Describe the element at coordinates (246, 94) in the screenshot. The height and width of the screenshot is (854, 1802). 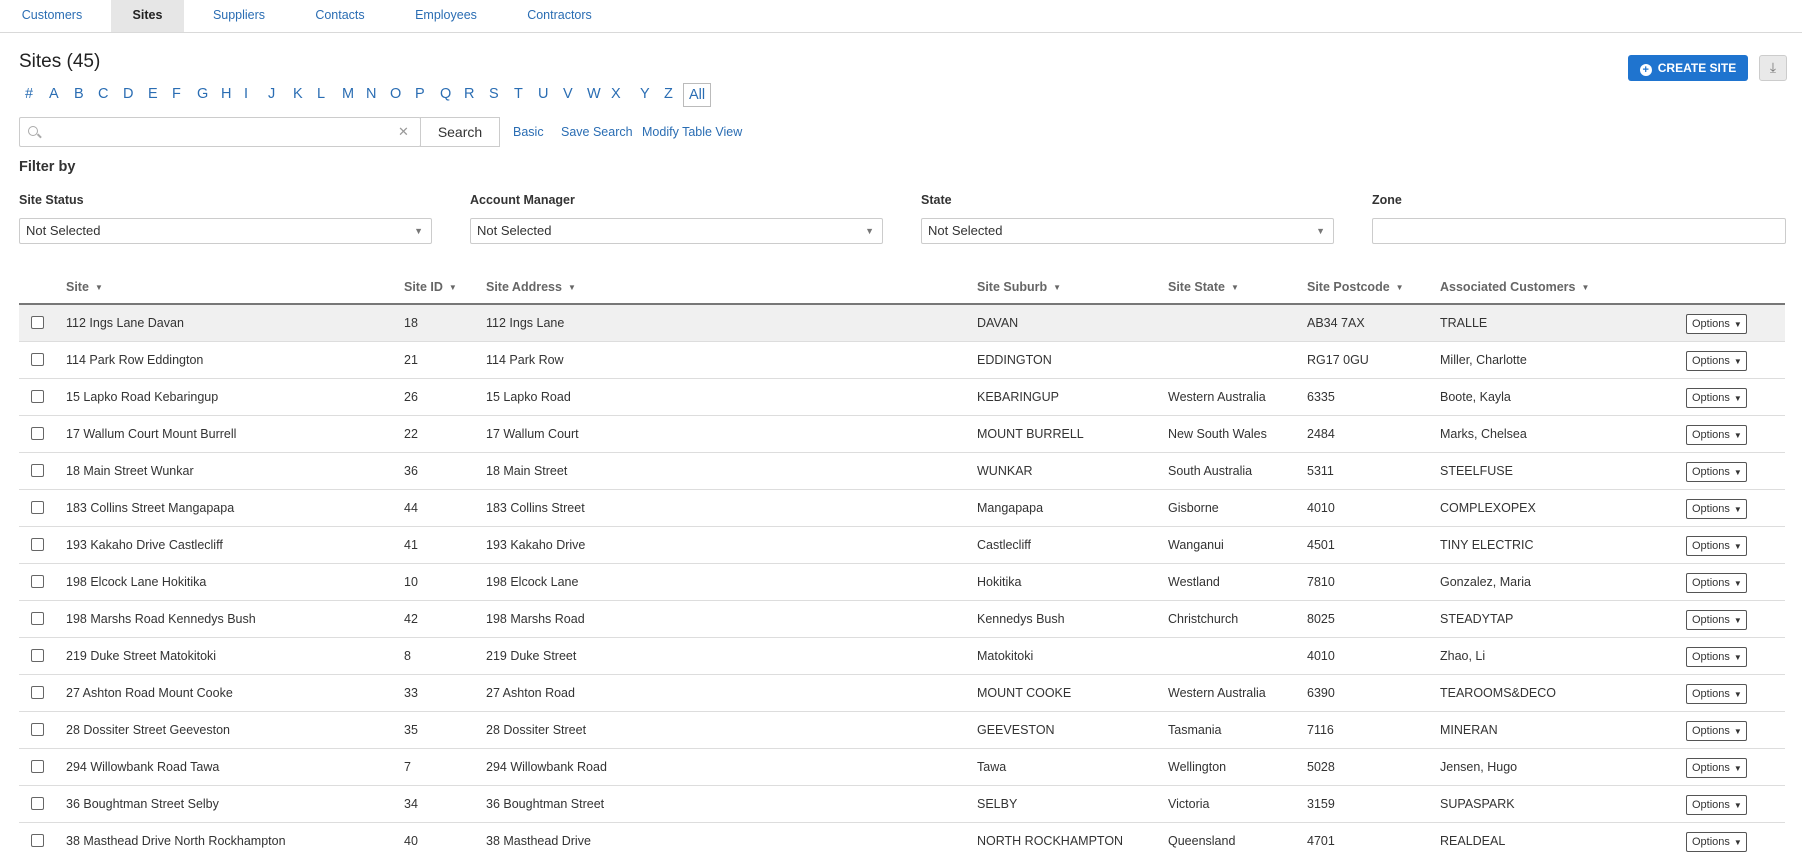
I see `alphabet-letter-i: I` at that location.